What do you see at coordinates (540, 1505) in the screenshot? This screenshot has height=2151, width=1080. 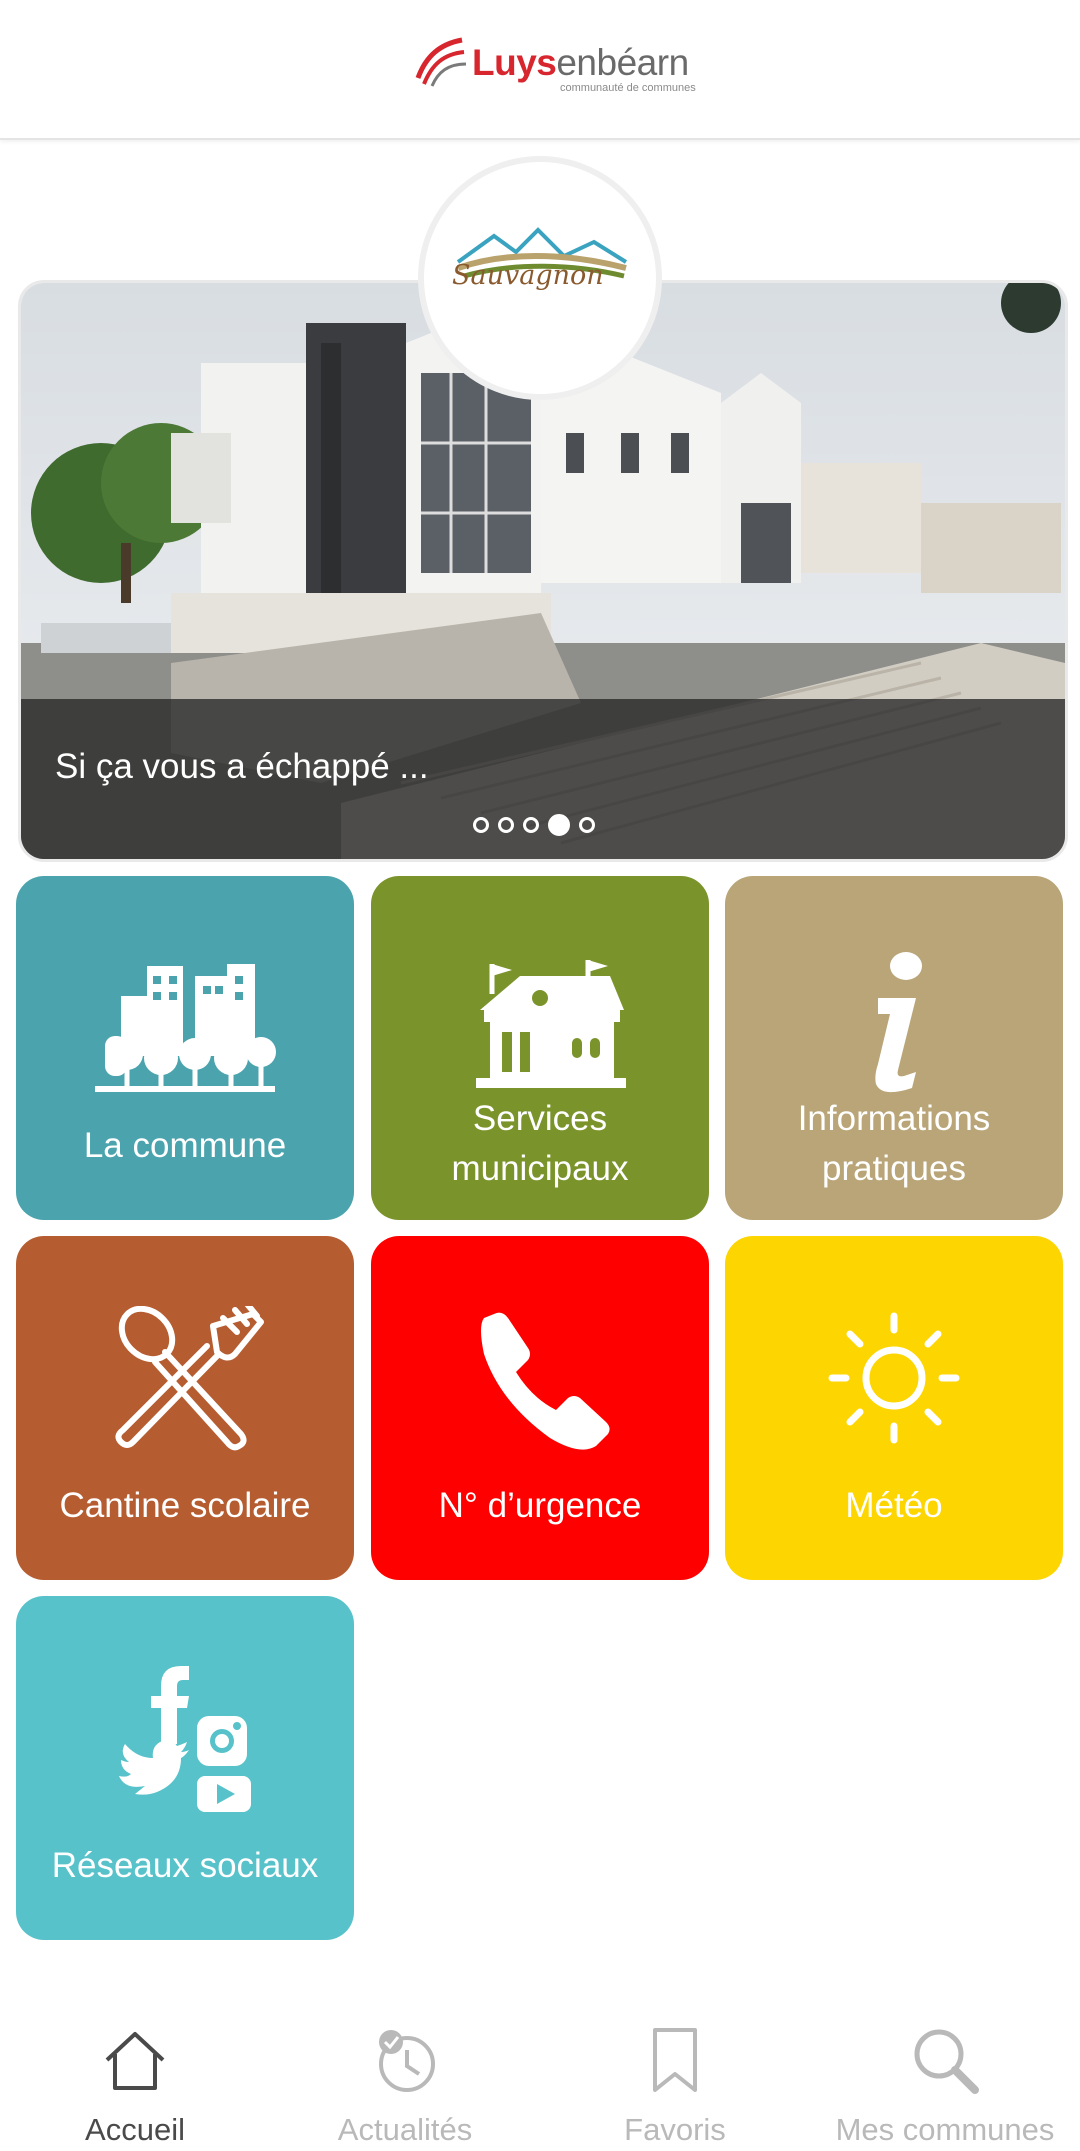 I see `tile-label: N° d’urgence` at bounding box center [540, 1505].